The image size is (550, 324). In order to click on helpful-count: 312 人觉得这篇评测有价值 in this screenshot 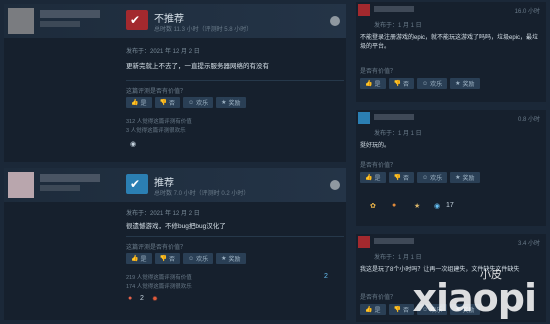, I will do `click(159, 122)`.